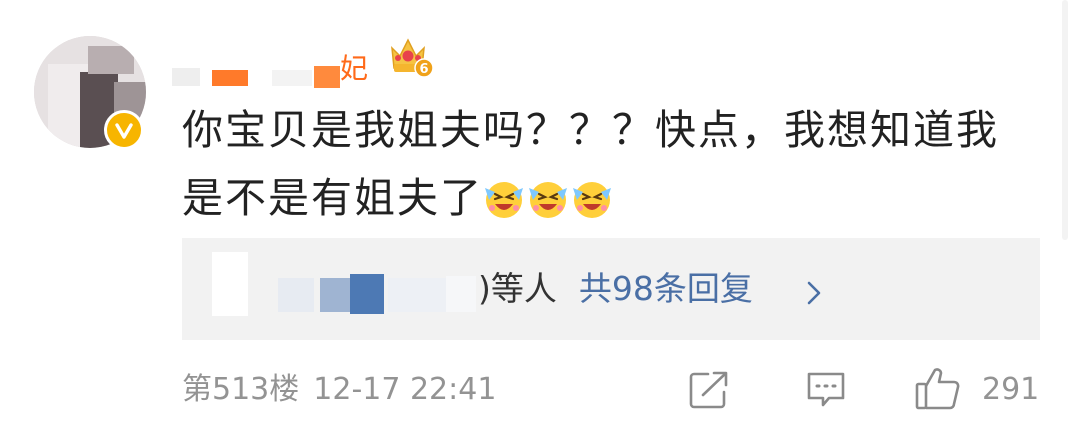 This screenshot has width=1075, height=440. Describe the element at coordinates (124, 130) in the screenshot. I see `verified-badge-icon` at that location.